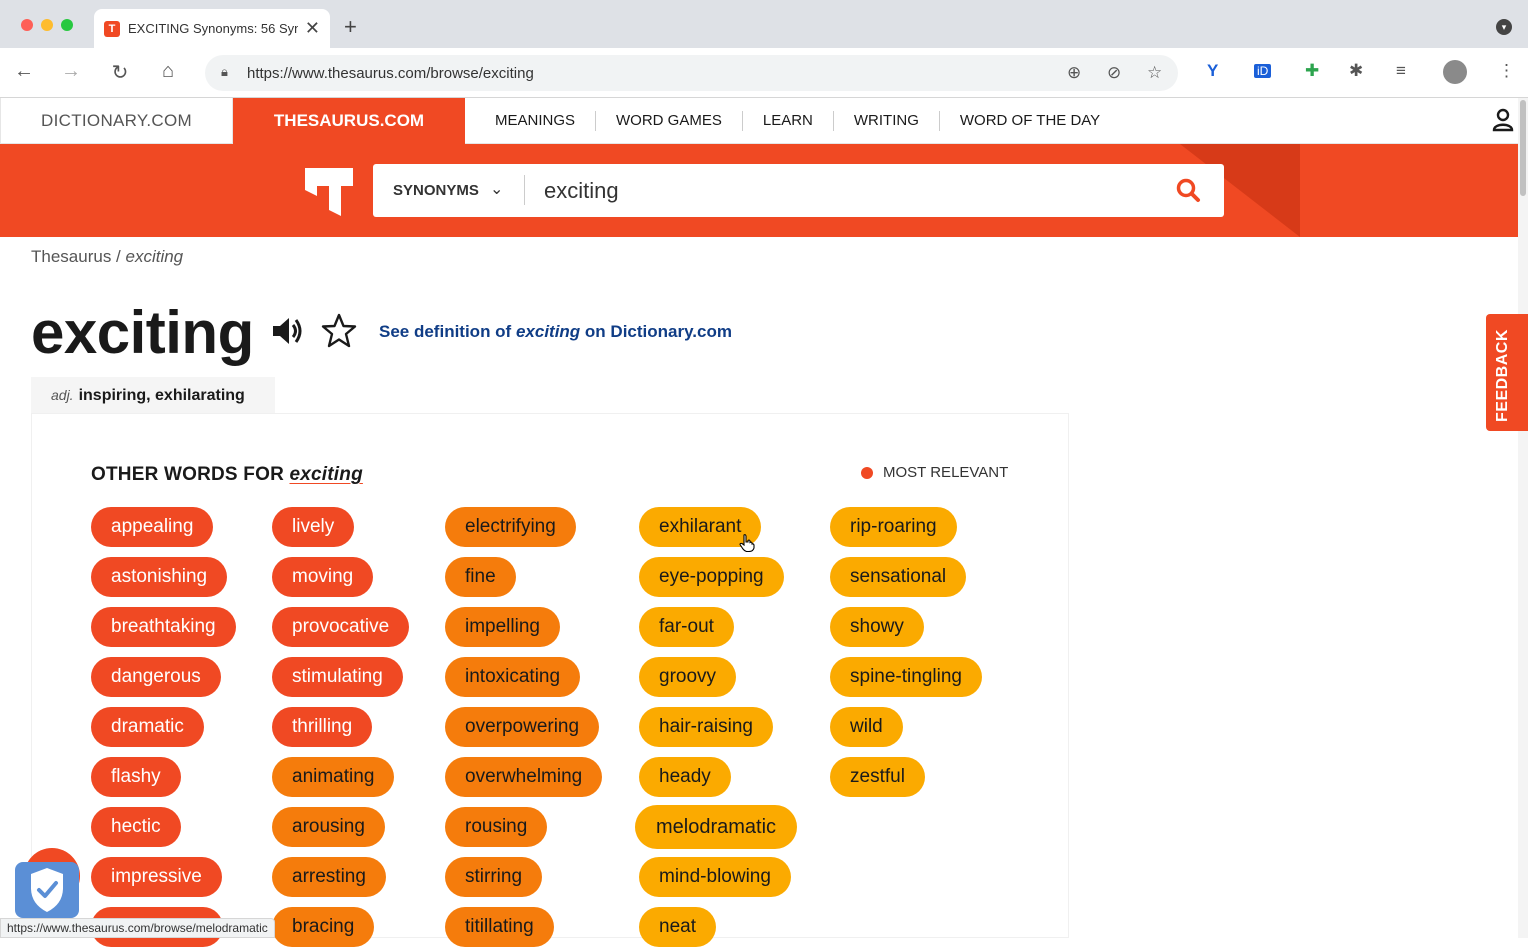 The width and height of the screenshot is (1528, 947). I want to click on sense-tab: adj. inspiring, exhilarating, so click(153, 396).